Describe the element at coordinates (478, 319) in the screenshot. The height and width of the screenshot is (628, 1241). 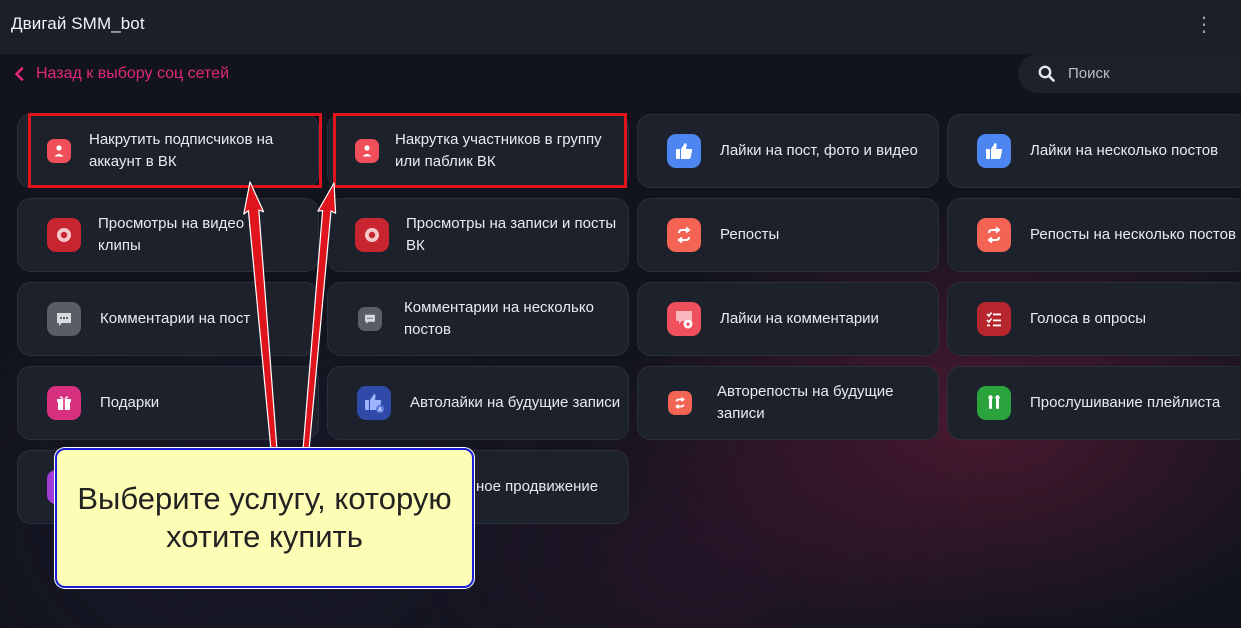
I see `service-card-comments-multiple: Комментарии на несколько постов` at that location.